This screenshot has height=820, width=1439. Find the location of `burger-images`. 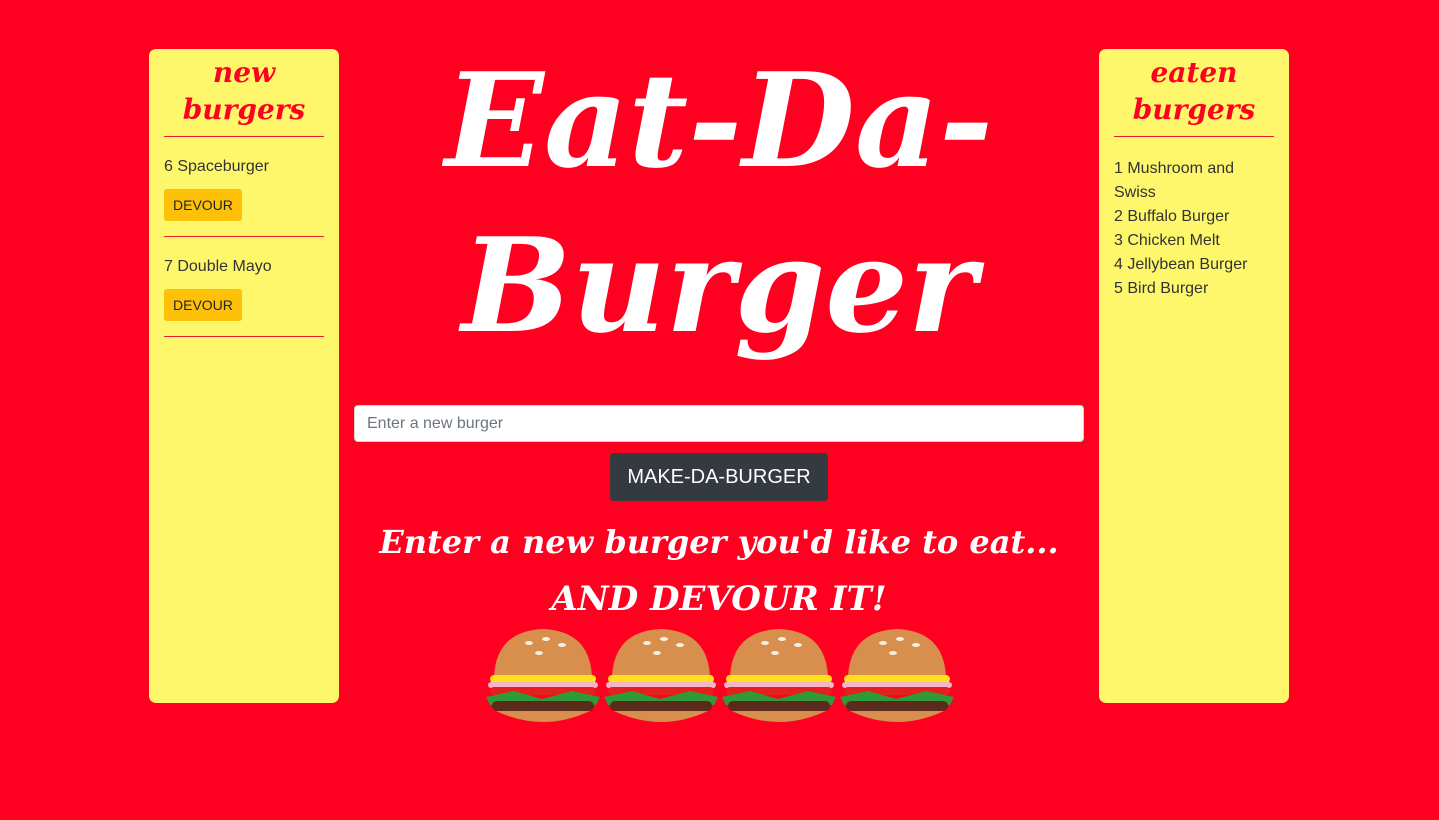

burger-images is located at coordinates (720, 680).